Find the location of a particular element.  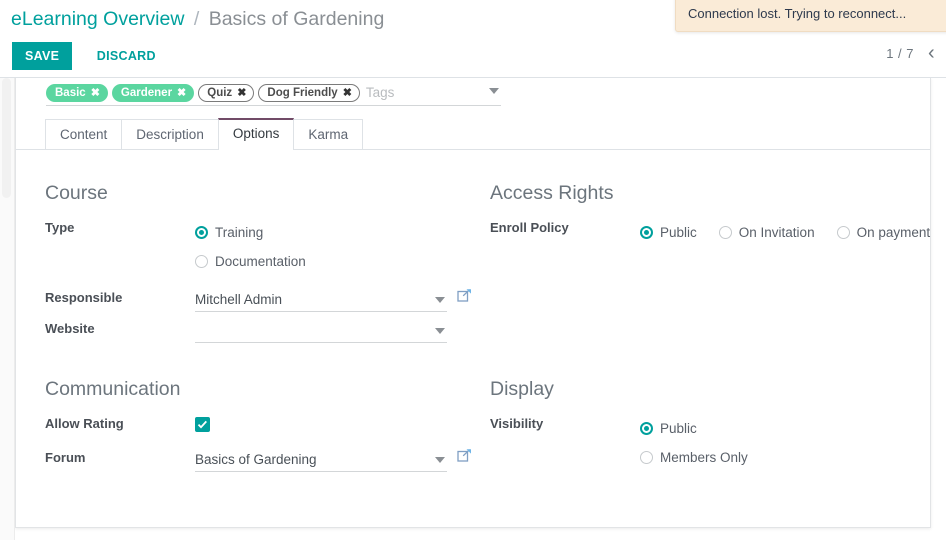

radio-line-visibility-members: Members Only is located at coordinates (780, 457).